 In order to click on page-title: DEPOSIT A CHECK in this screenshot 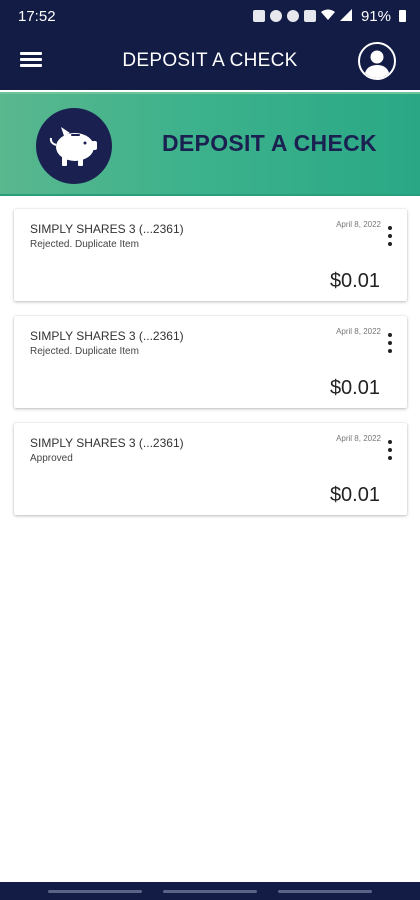, I will do `click(210, 60)`.